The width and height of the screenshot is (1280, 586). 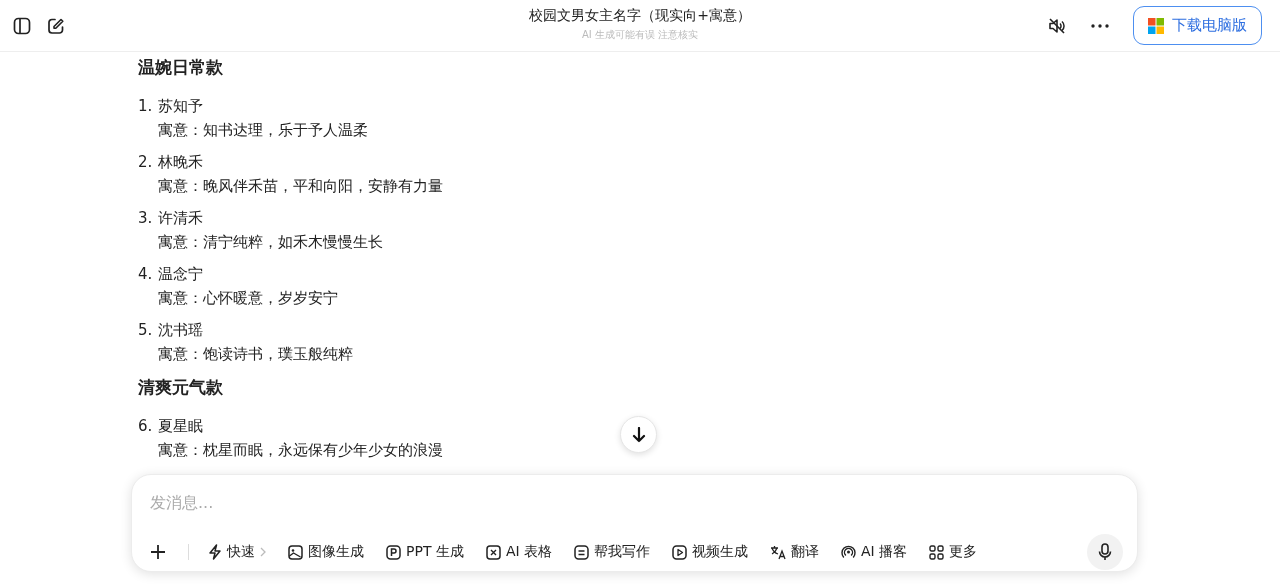 What do you see at coordinates (146, 106) in the screenshot?
I see `list-number: 1.` at bounding box center [146, 106].